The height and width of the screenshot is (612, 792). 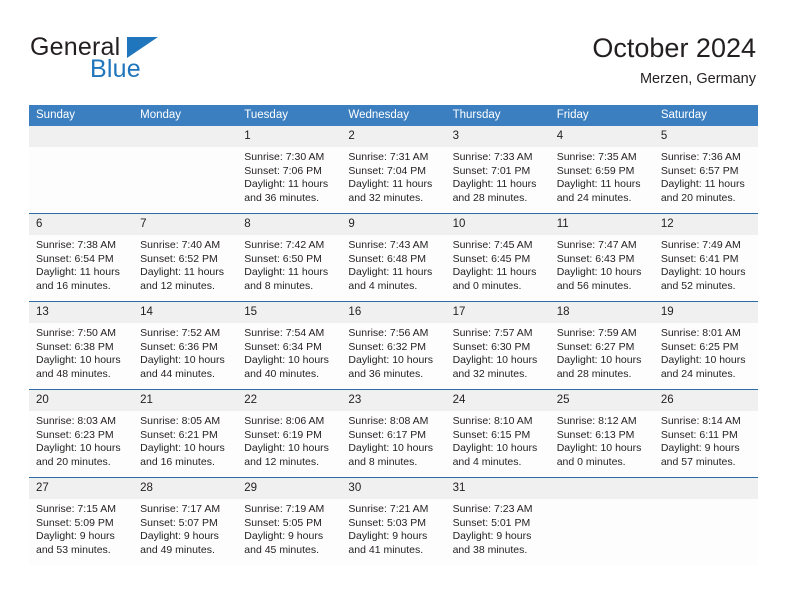 I want to click on day-number: 21, so click(x=185, y=400).